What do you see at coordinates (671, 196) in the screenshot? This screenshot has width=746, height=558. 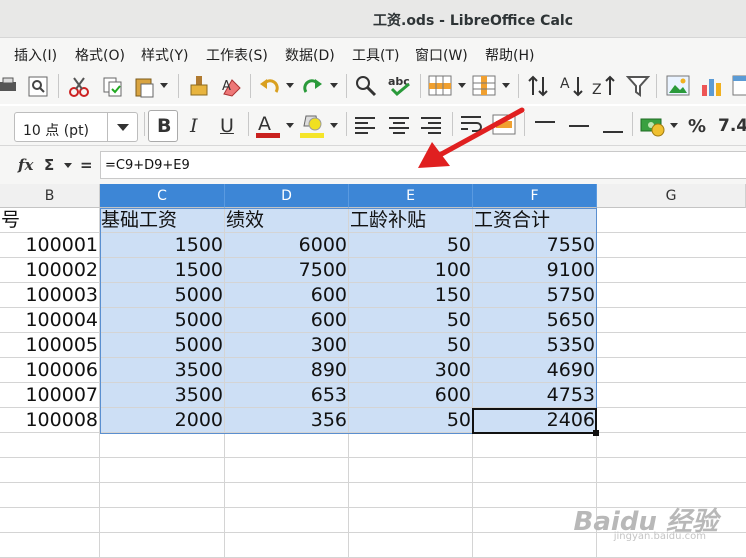 I see `column-header-g: G` at bounding box center [671, 196].